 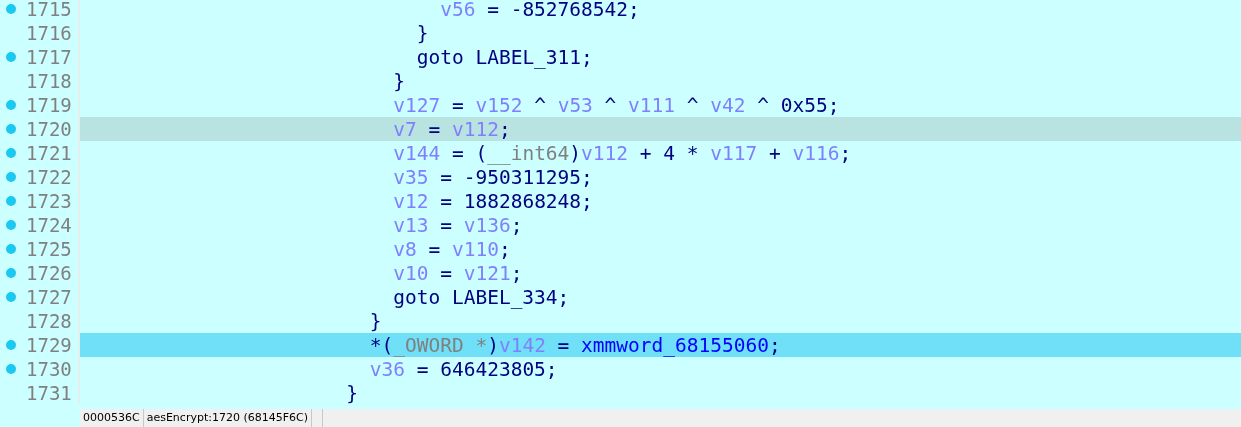 What do you see at coordinates (49, 273) in the screenshot?
I see `line-number: 1726` at bounding box center [49, 273].